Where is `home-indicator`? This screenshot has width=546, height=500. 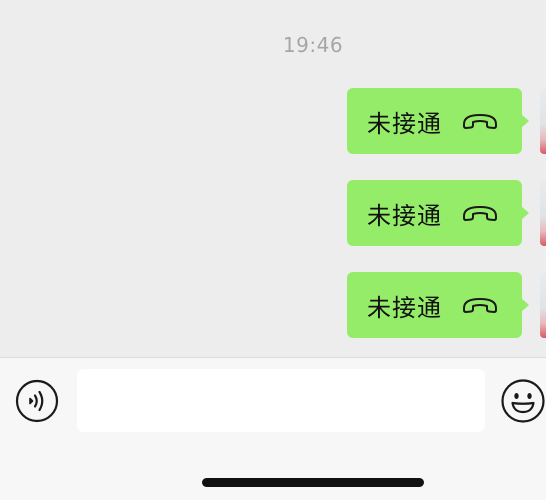
home-indicator is located at coordinates (313, 482).